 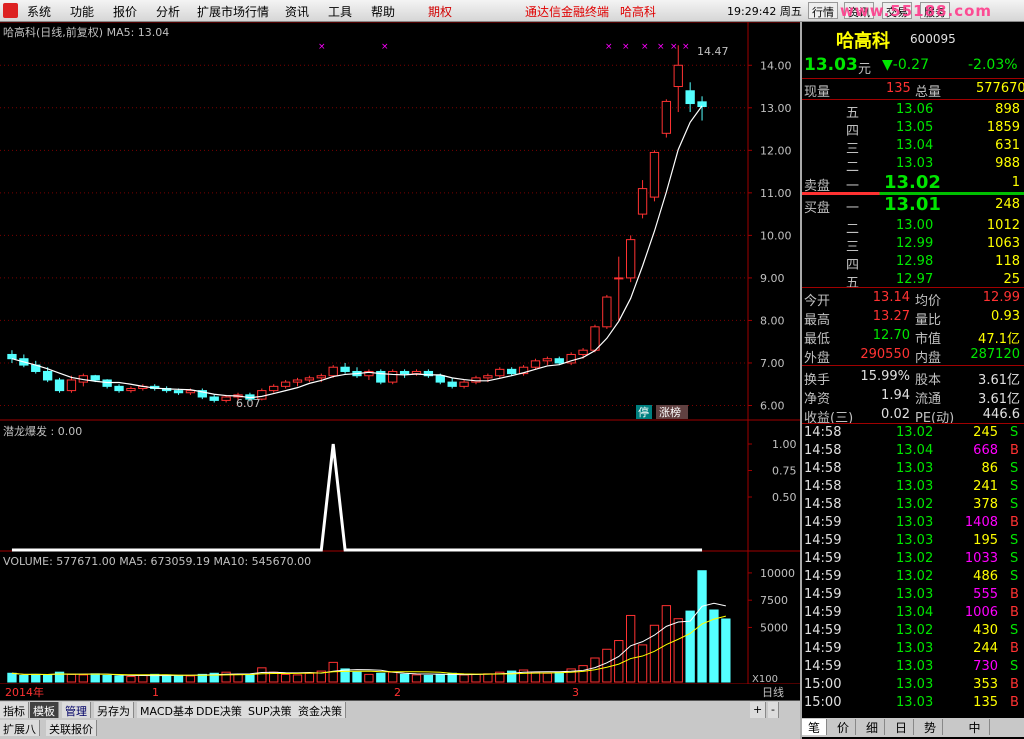 I want to click on stock-code: 600095, so click(x=933, y=39).